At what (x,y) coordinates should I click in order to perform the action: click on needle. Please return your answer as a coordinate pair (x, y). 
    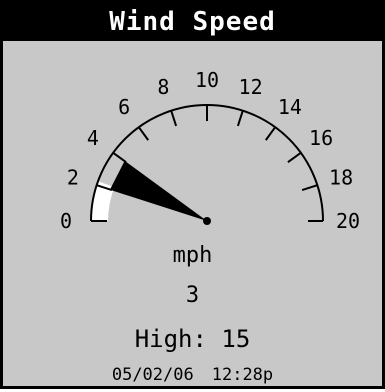
    Looking at the image, I should click on (158, 190).